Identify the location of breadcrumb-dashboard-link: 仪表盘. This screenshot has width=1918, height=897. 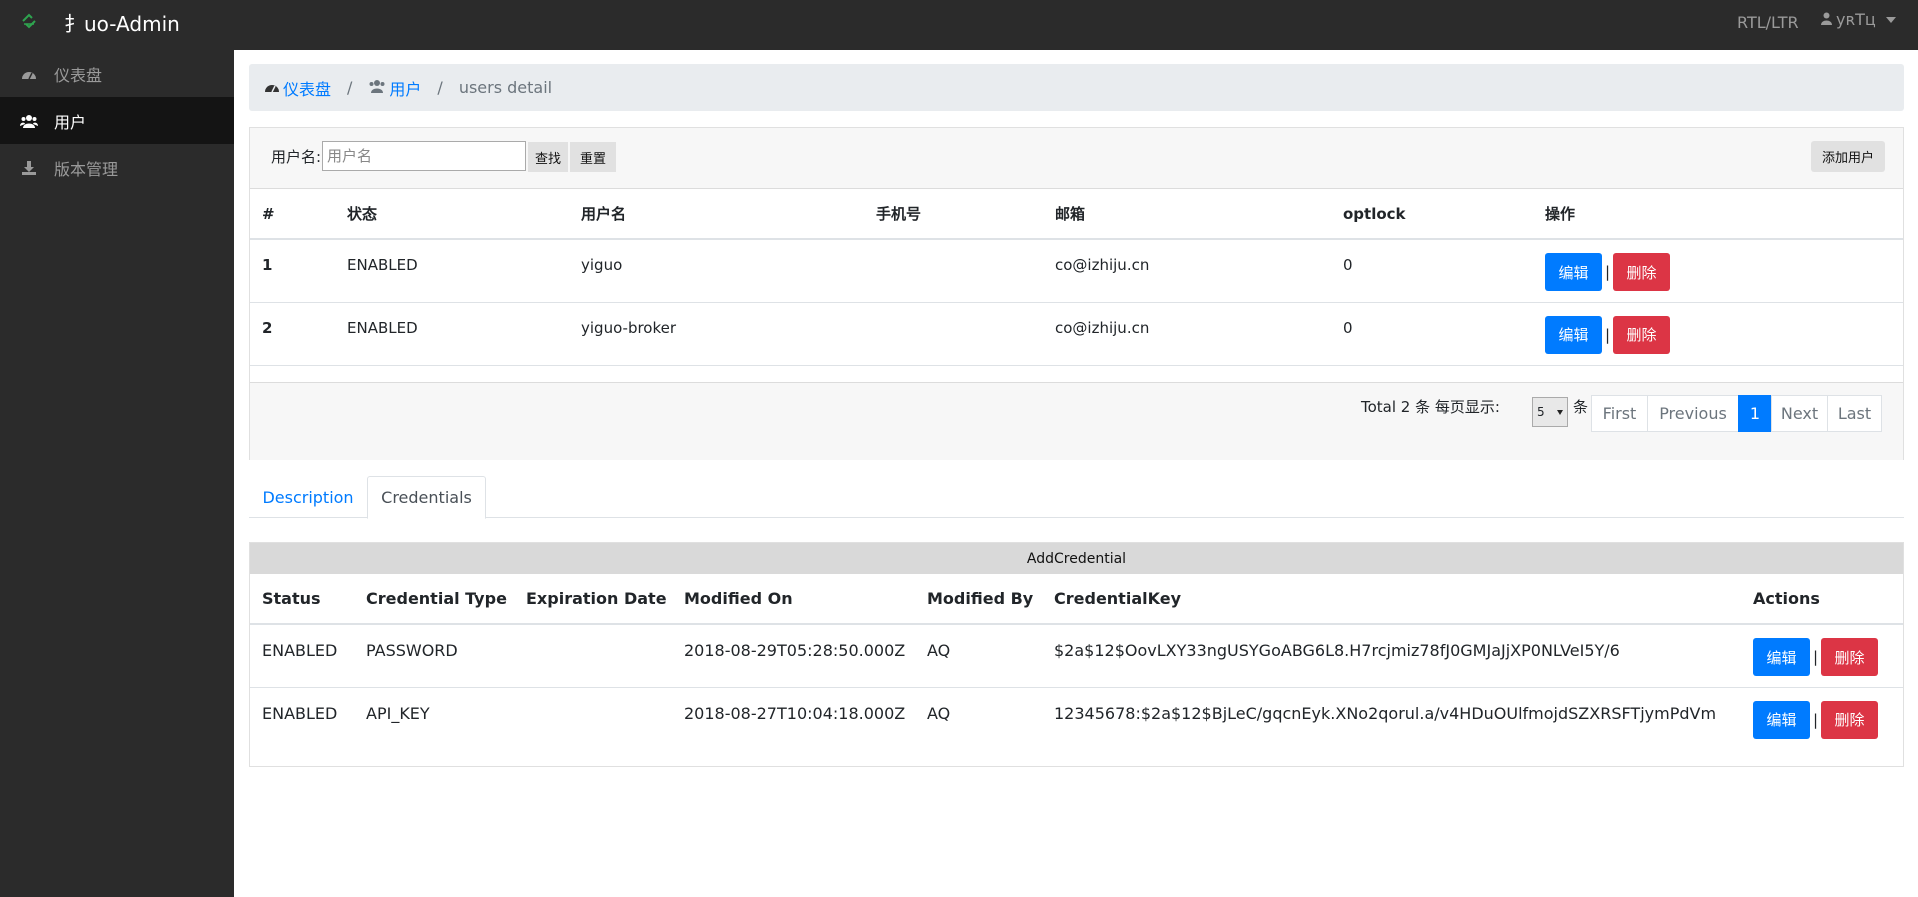
(297, 88).